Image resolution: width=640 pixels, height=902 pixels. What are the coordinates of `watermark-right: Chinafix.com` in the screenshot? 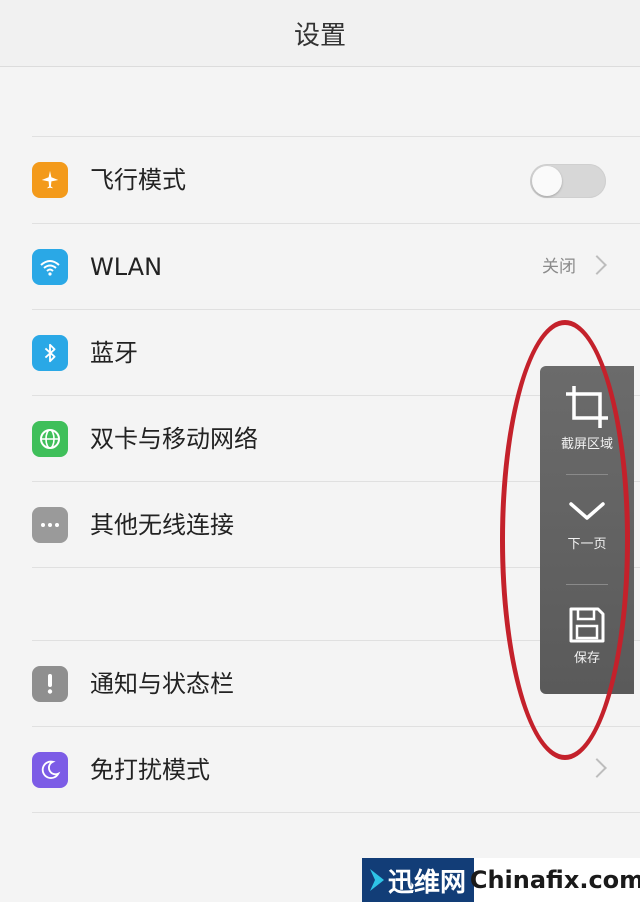 It's located at (555, 880).